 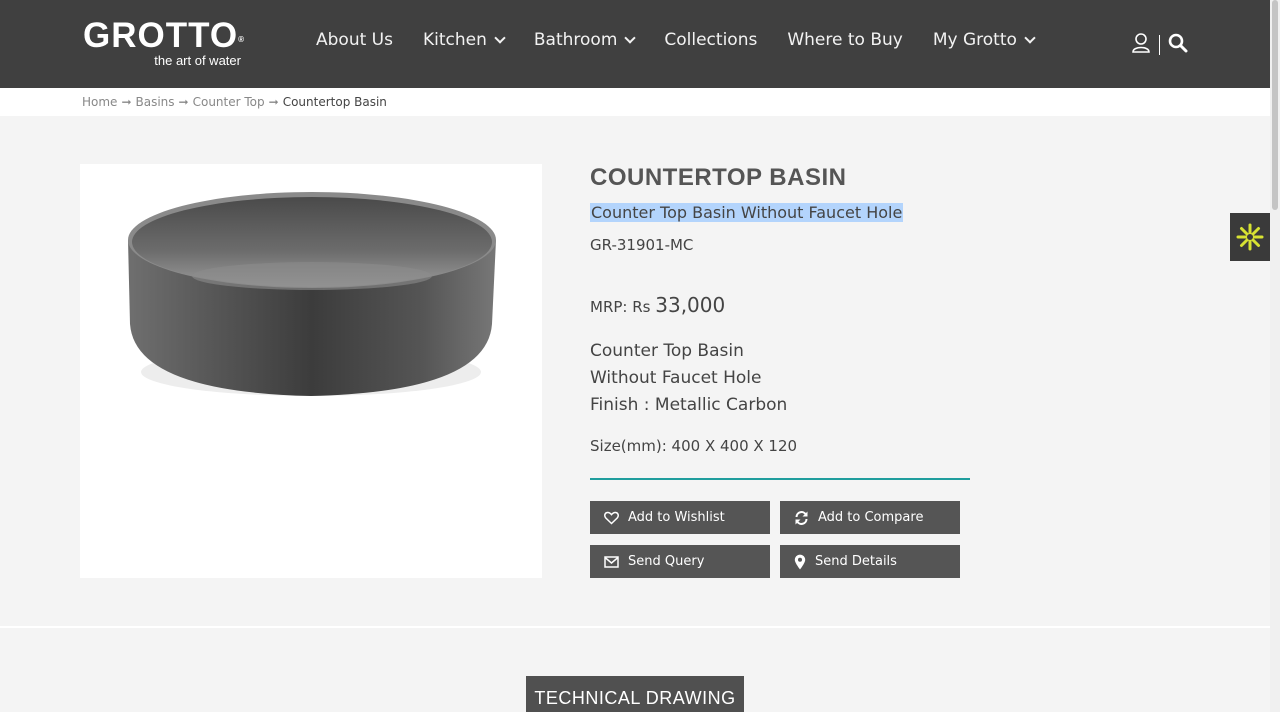 I want to click on product-subtitle: Counter Top Basin Without Faucet Hole, so click(x=747, y=212).